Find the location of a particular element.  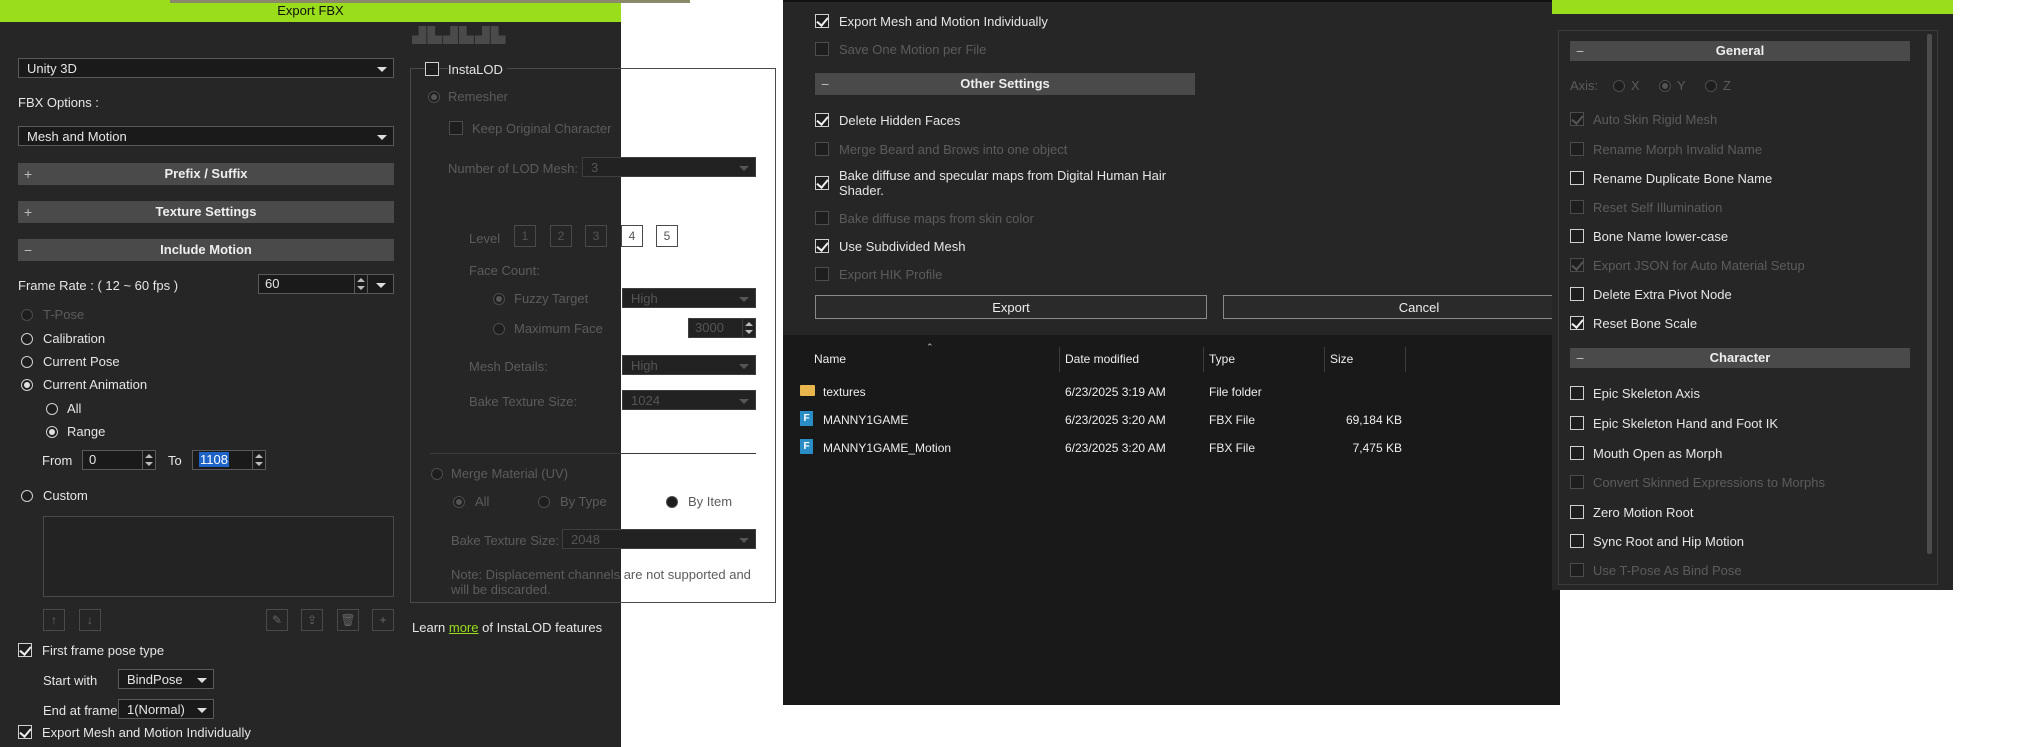

level-2: 2 is located at coordinates (561, 236).